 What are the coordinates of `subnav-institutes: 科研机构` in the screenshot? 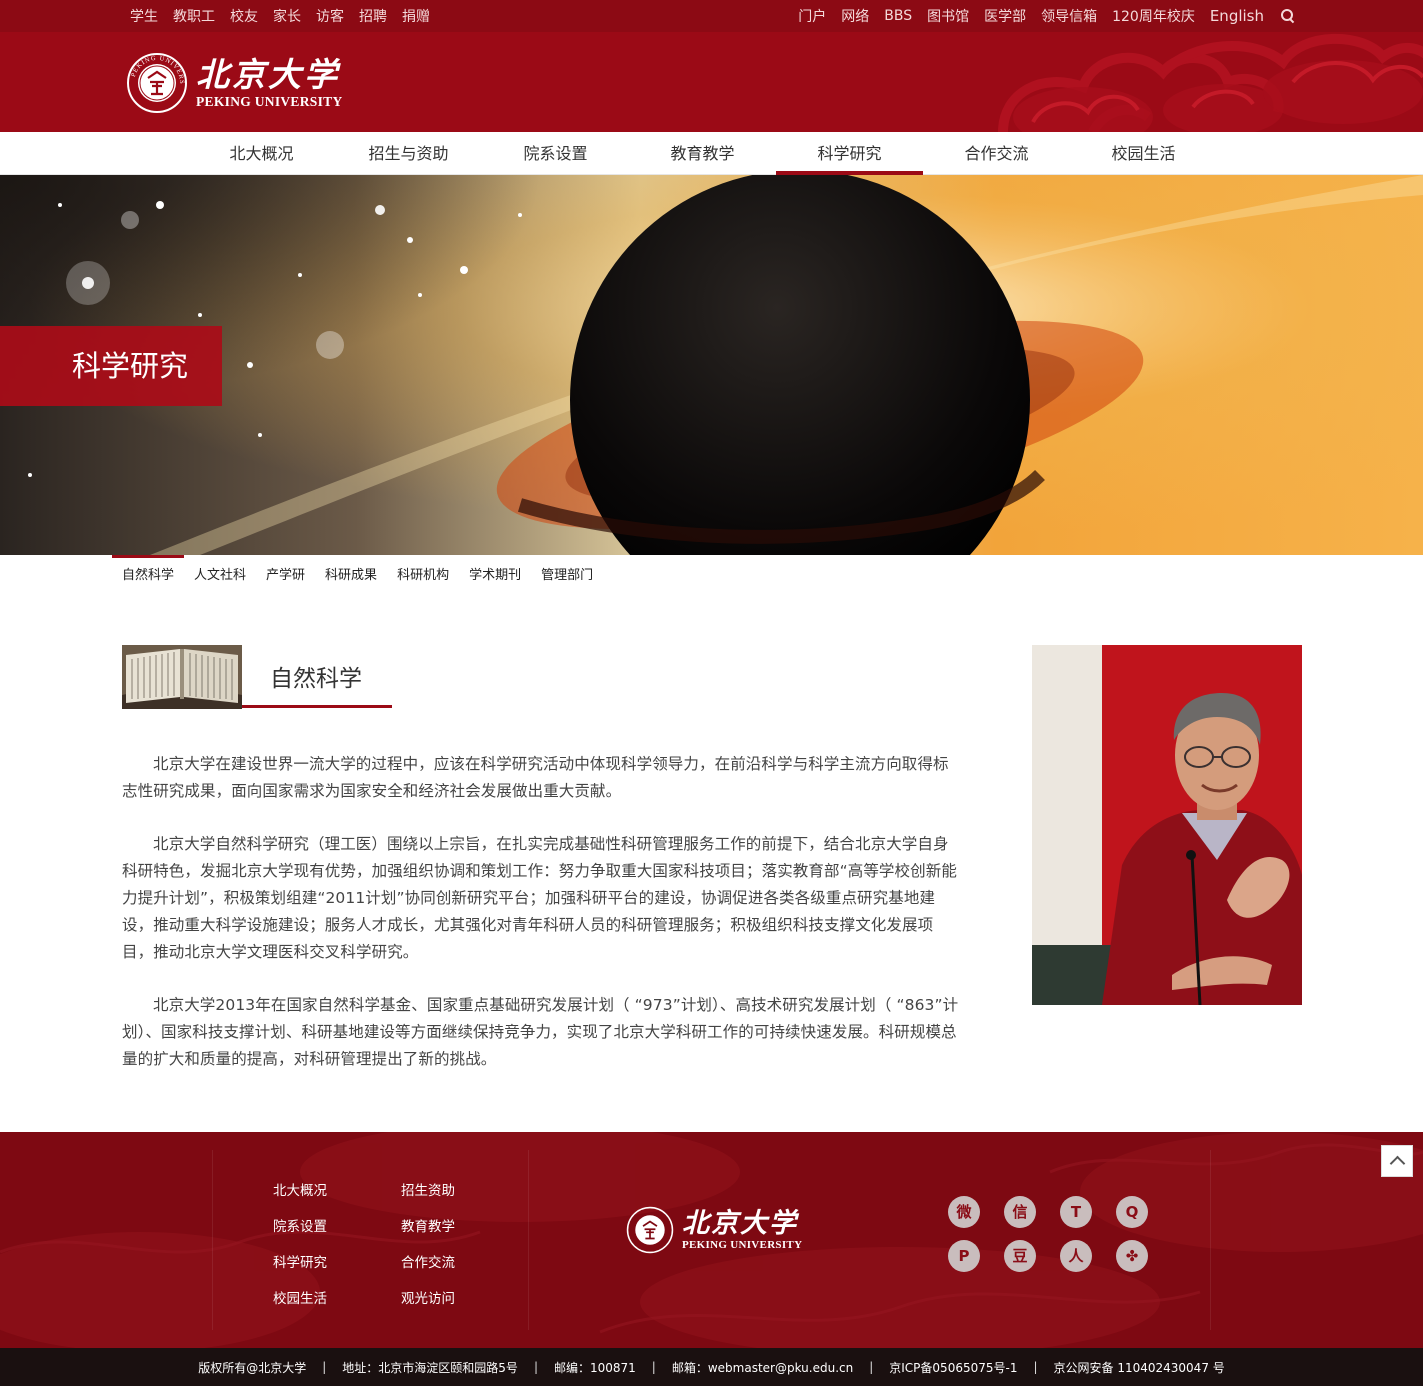 It's located at (423, 575).